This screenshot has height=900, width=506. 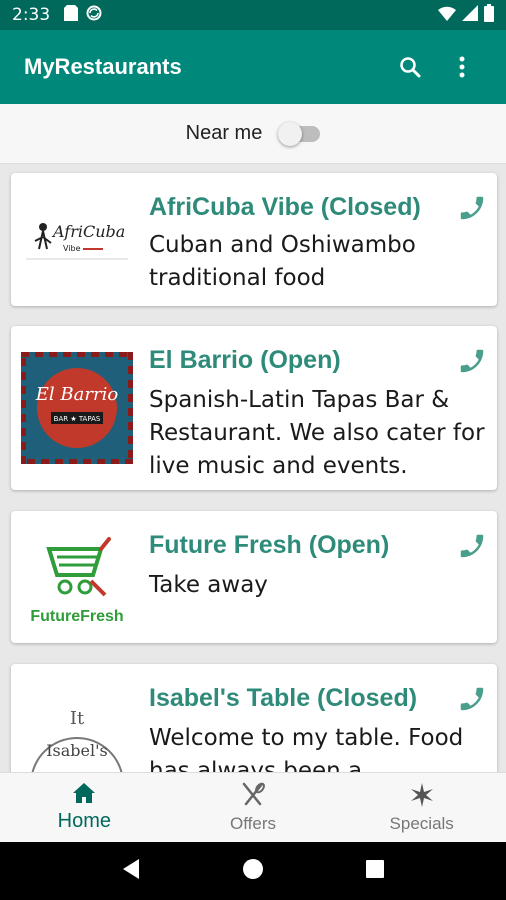 What do you see at coordinates (253, 67) in the screenshot?
I see `app-bar: MyRestaurants` at bounding box center [253, 67].